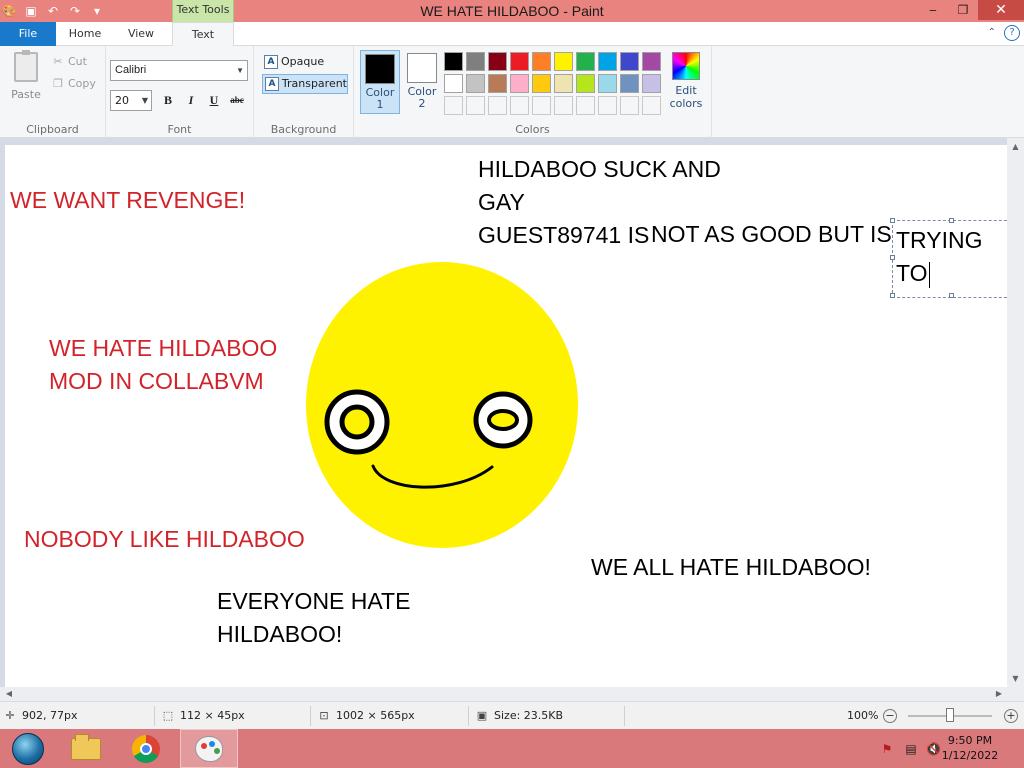 This screenshot has width=1024, height=768. What do you see at coordinates (686, 66) in the screenshot?
I see `color-spectrum-icon` at bounding box center [686, 66].